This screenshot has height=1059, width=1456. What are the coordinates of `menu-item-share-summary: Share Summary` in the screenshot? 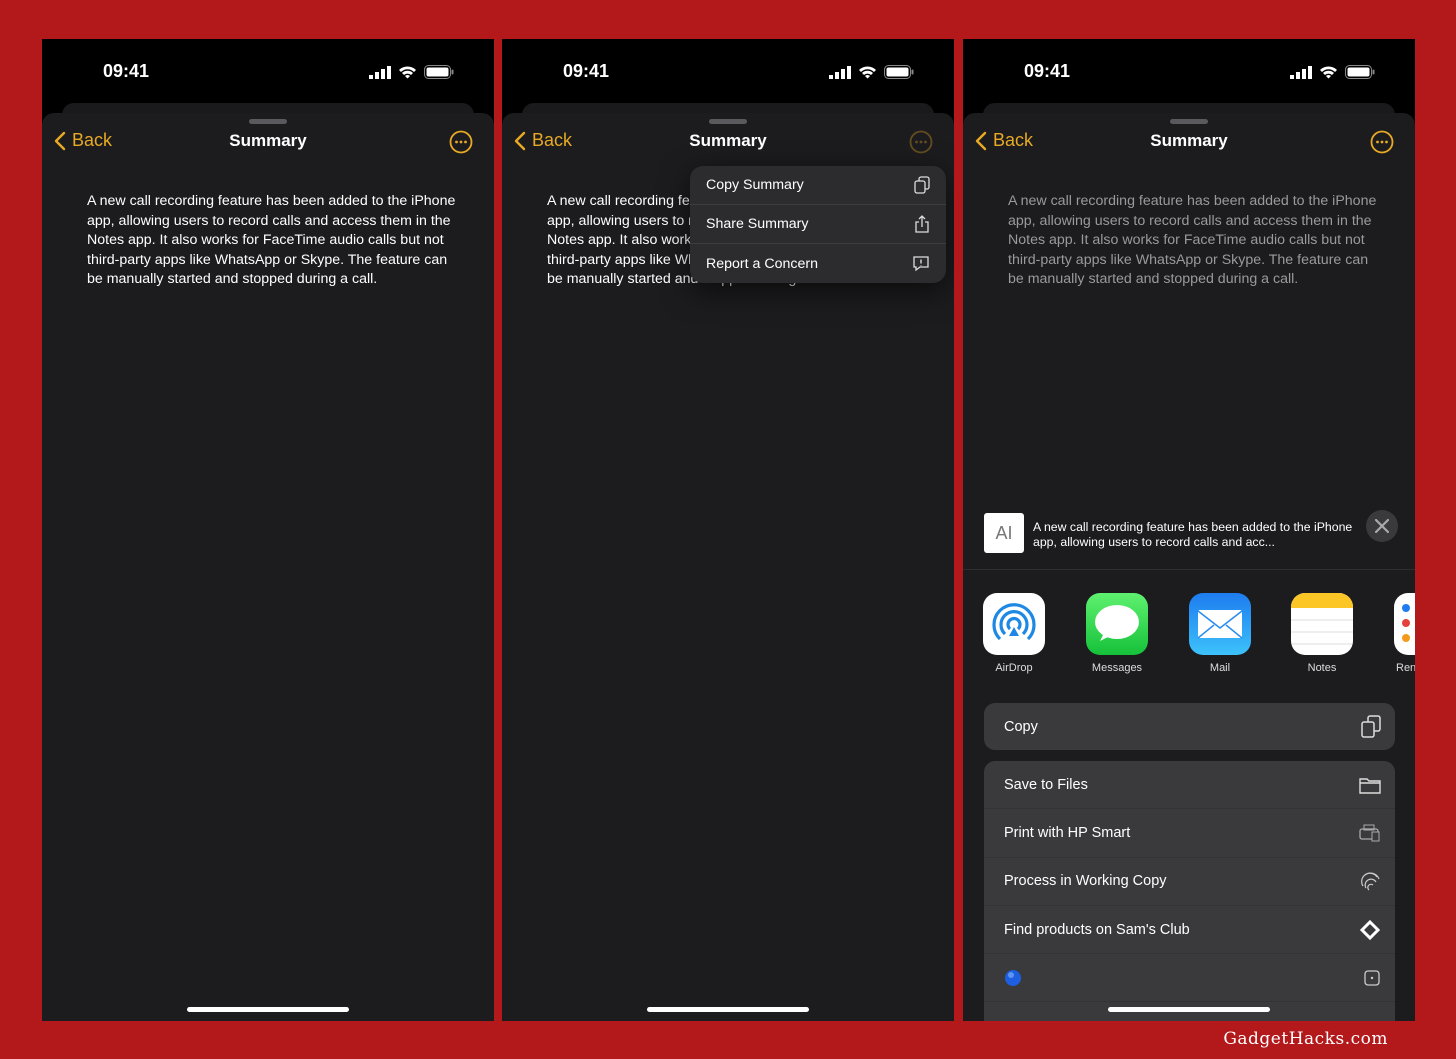 It's located at (818, 224).